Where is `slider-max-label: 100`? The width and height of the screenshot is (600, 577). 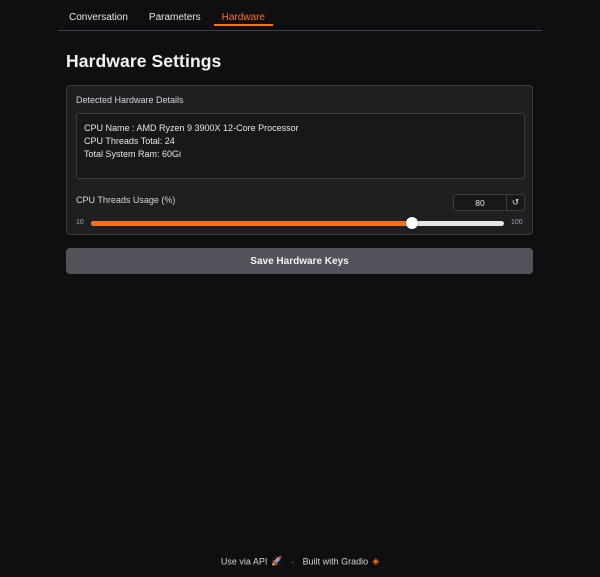
slider-max-label: 100 is located at coordinates (517, 222).